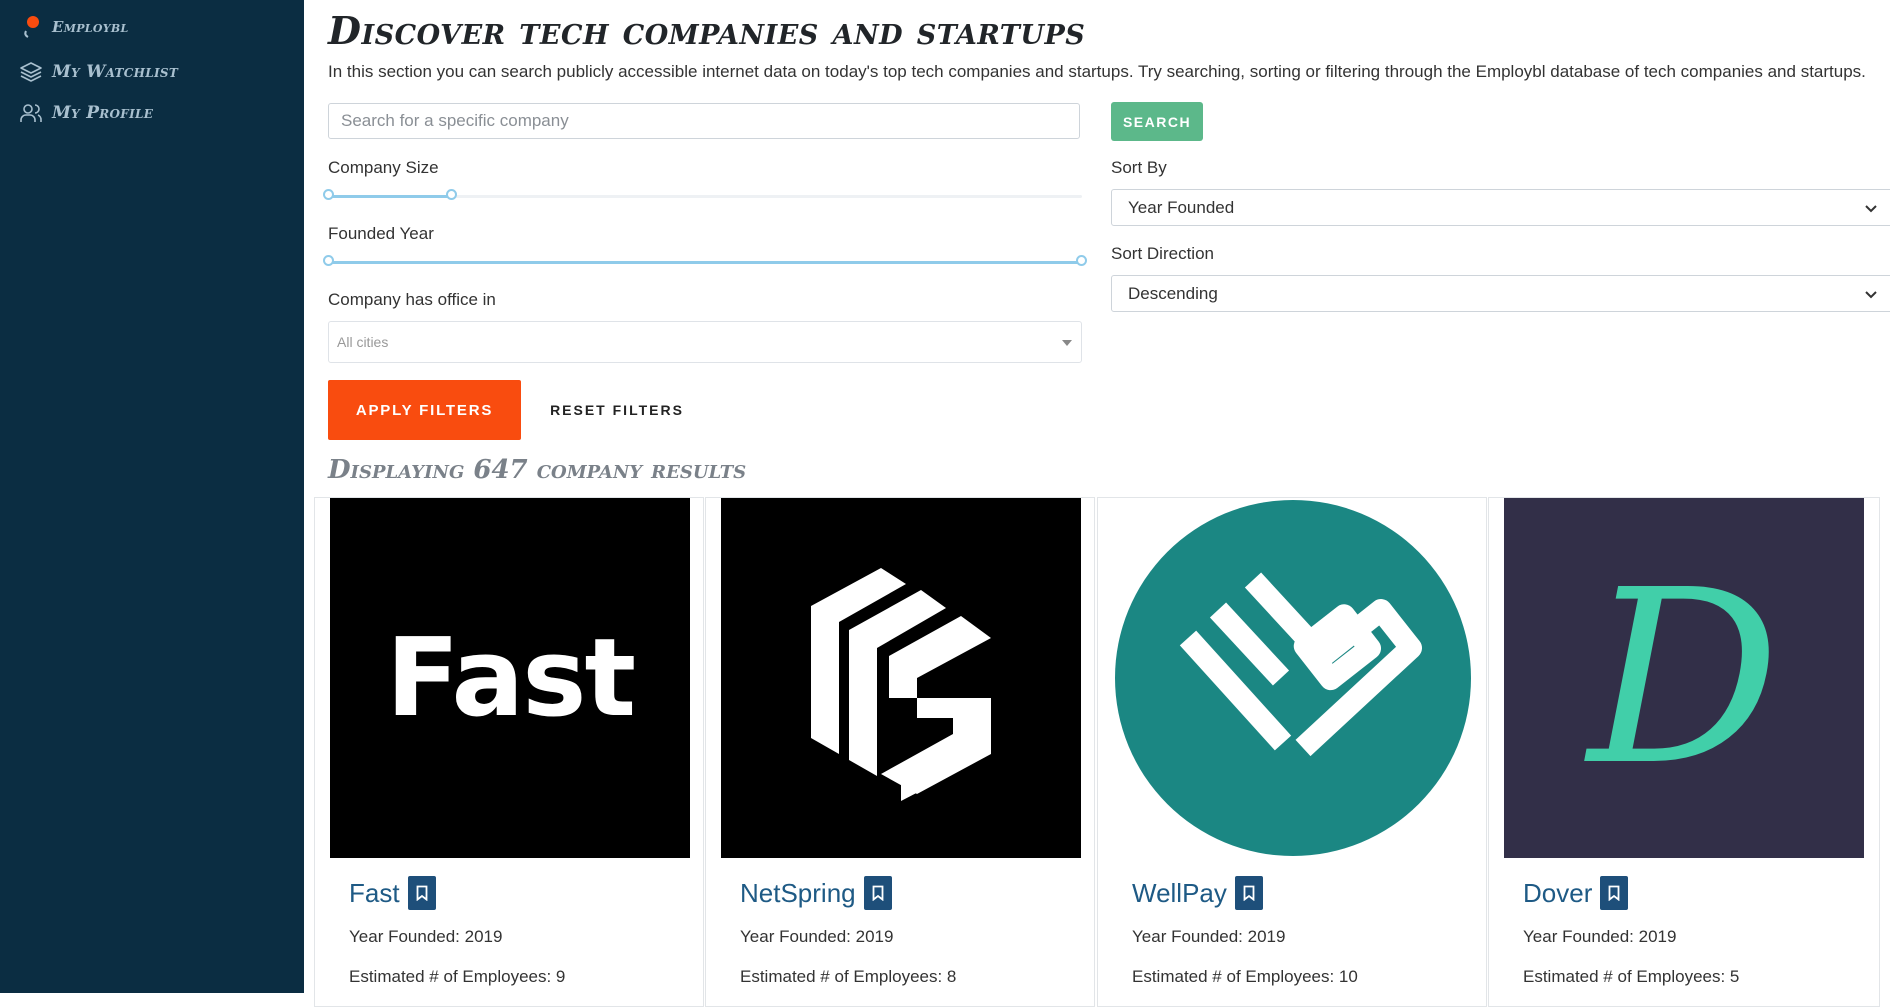 The image size is (1890, 1007). Describe the element at coordinates (1139, 167) in the screenshot. I see `sort-by-label: Sort By` at that location.